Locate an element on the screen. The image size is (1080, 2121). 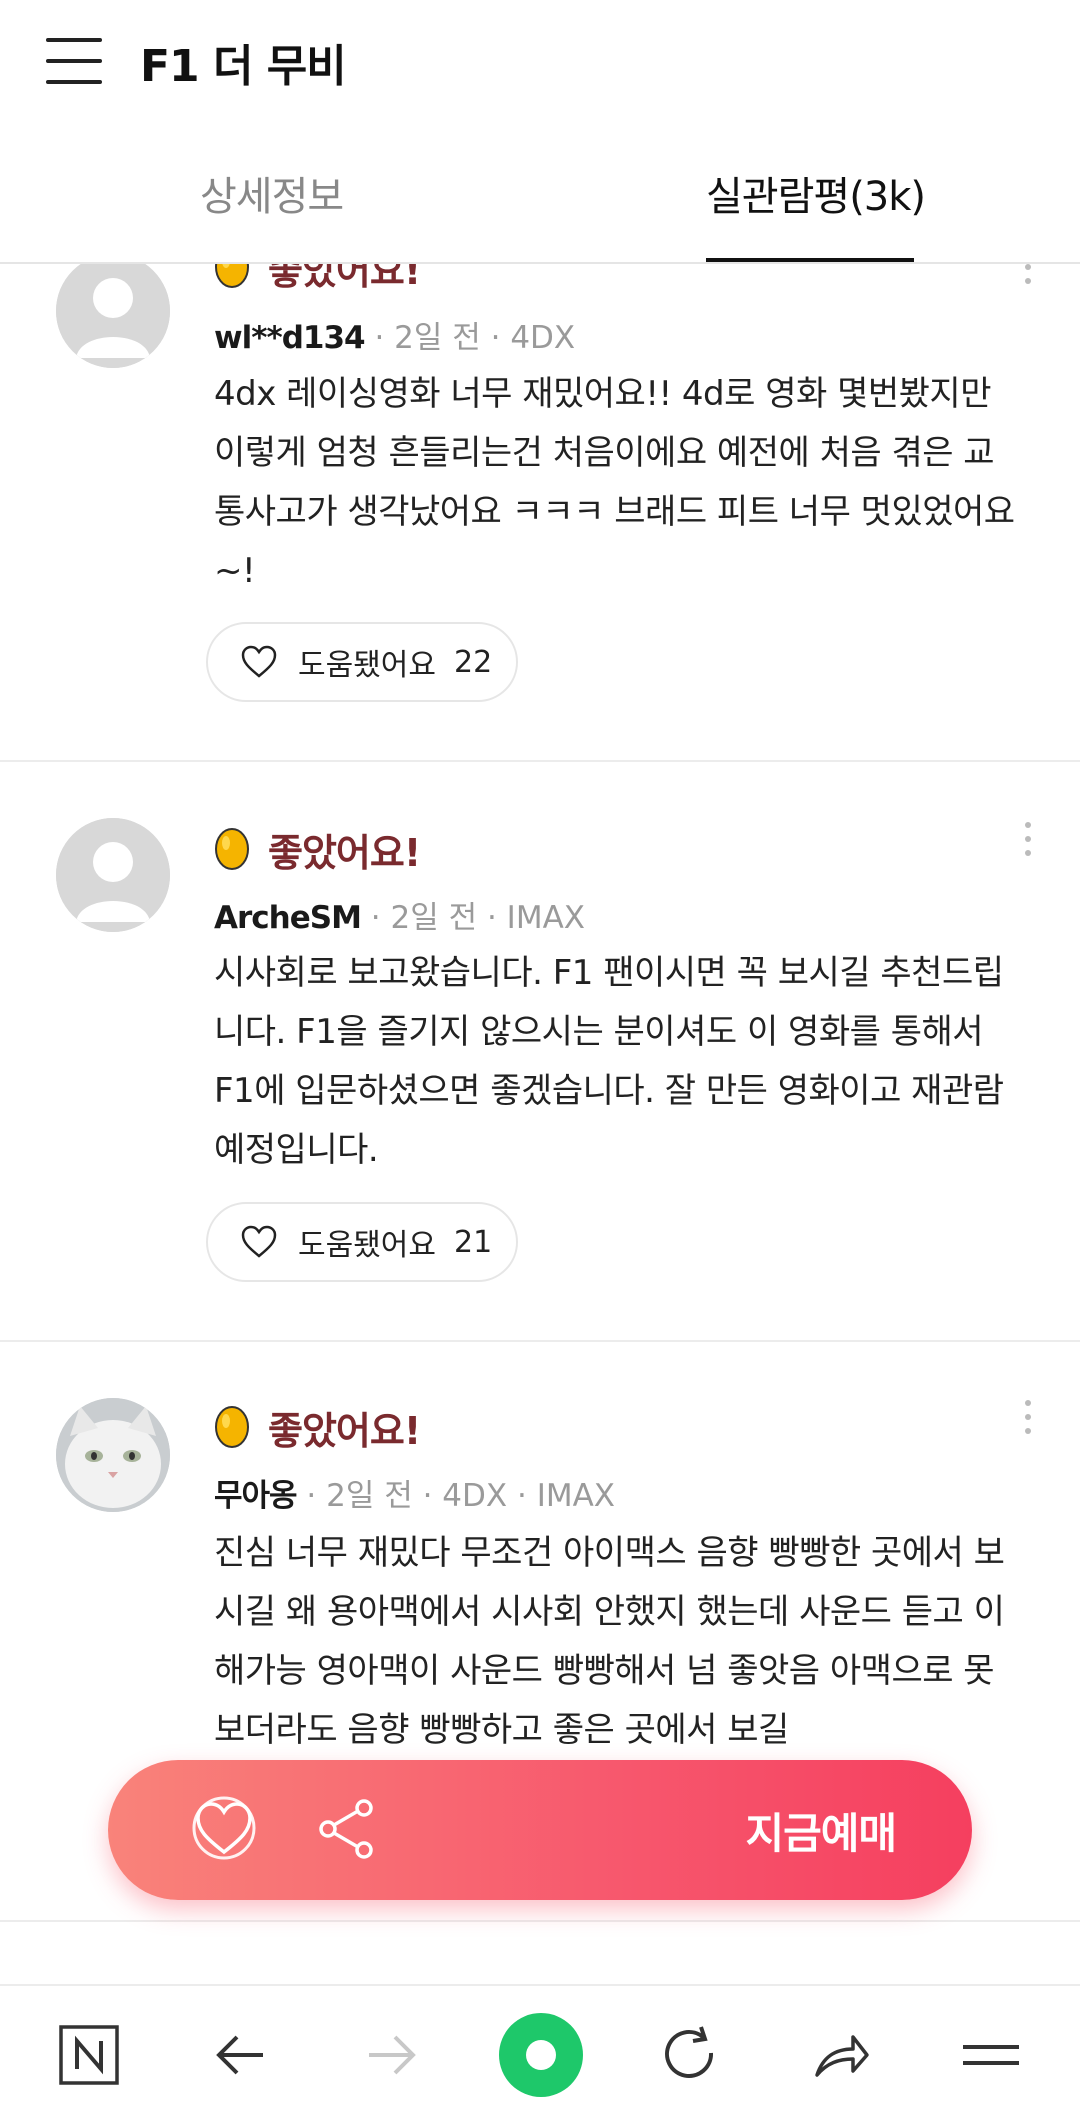
green-dot-icon is located at coordinates (541, 2055).